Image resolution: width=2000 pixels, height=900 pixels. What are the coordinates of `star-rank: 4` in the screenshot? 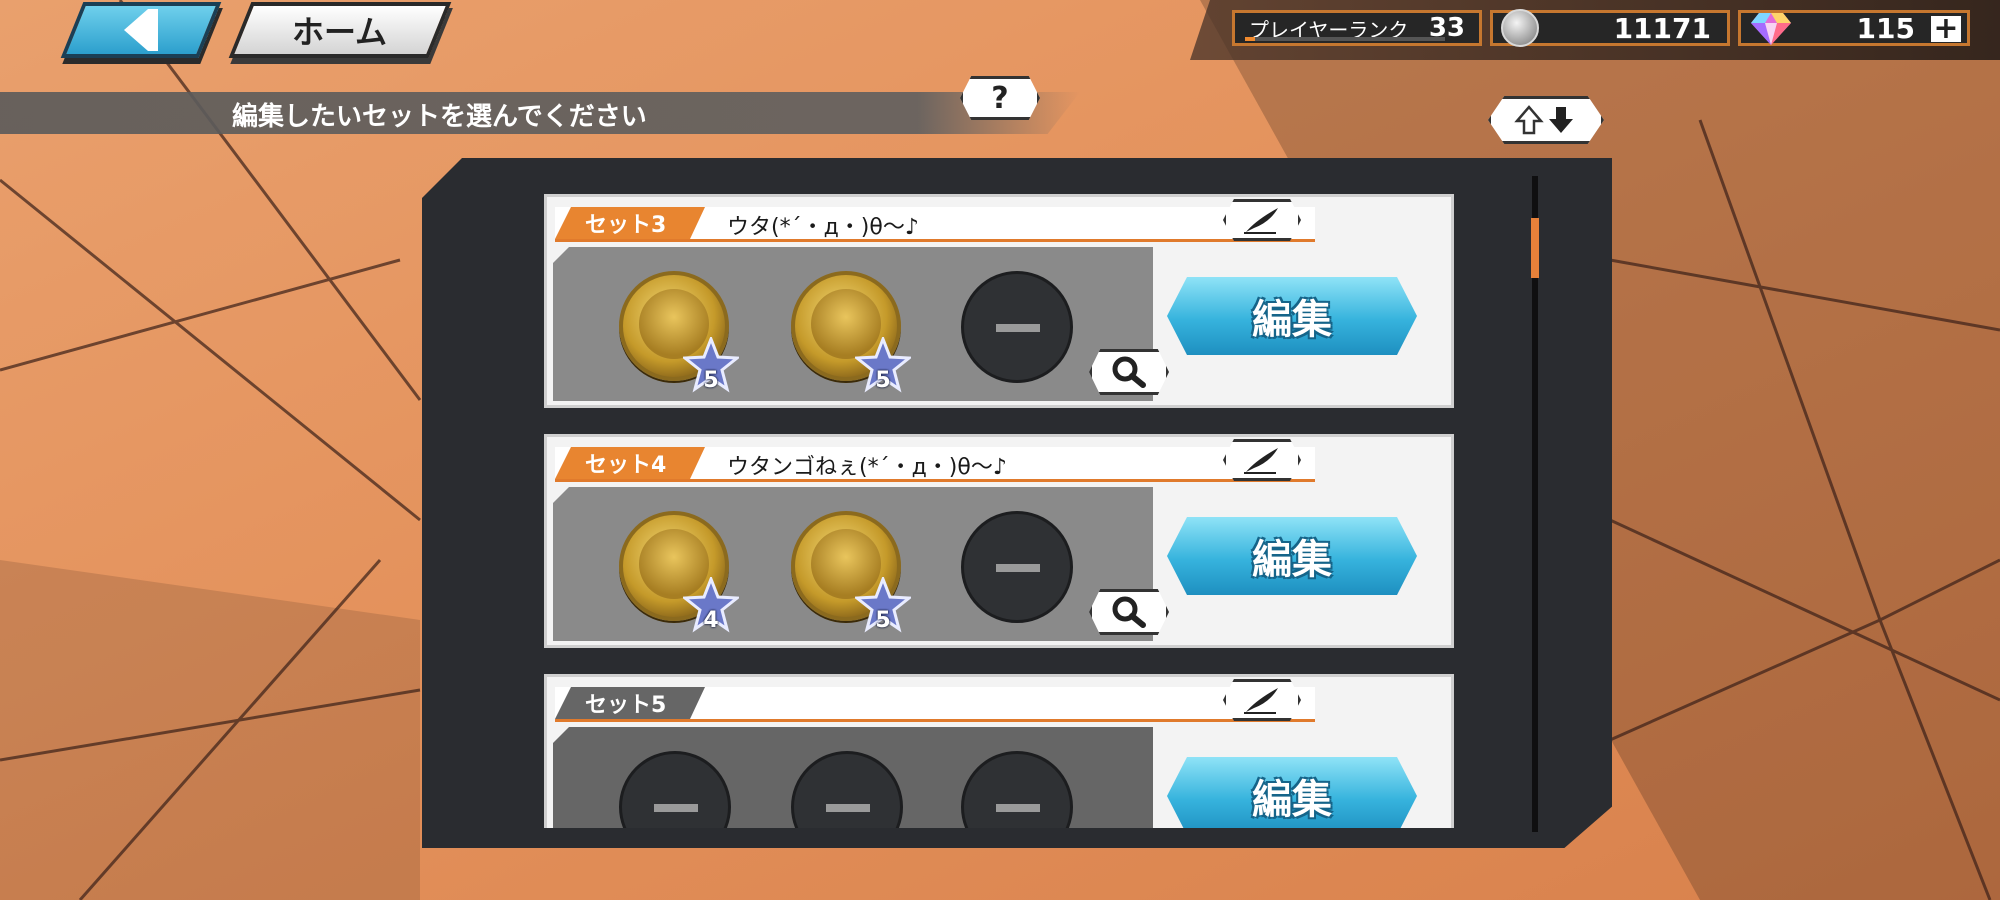 It's located at (711, 620).